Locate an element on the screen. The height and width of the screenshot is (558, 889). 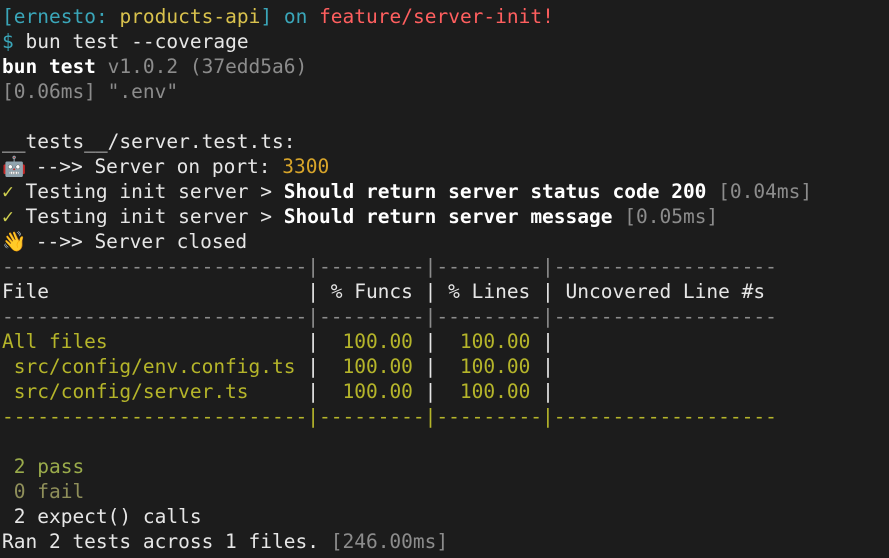
test-name: Should return server message is located at coordinates (448, 216).